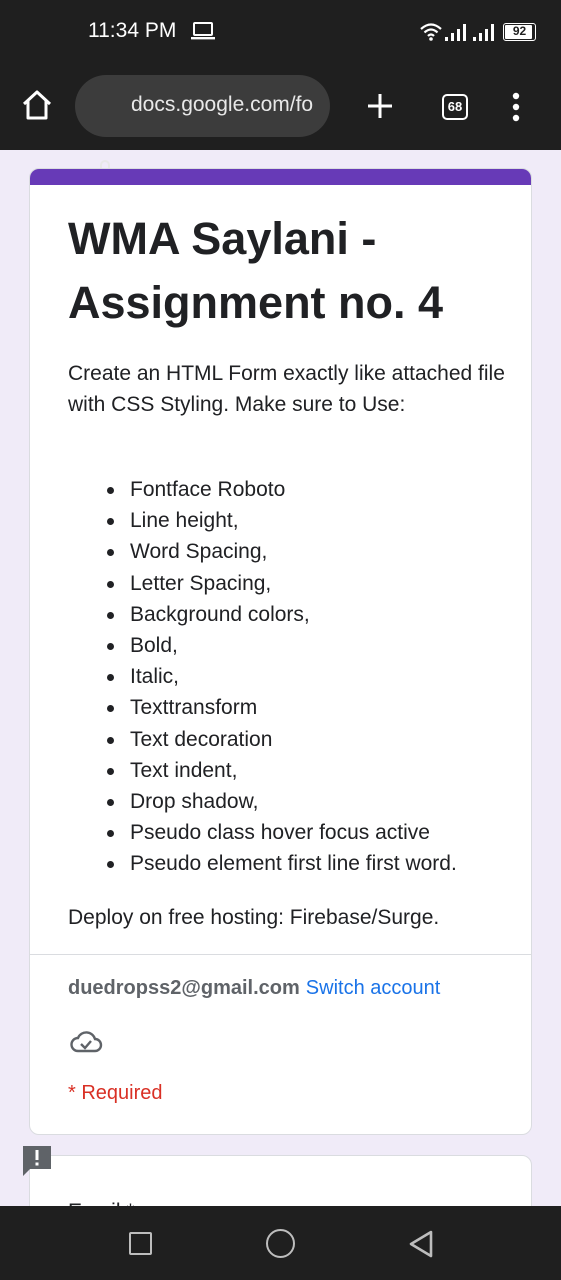 Image resolution: width=561 pixels, height=1280 pixels. I want to click on battery-icon: 92, so click(519, 32).